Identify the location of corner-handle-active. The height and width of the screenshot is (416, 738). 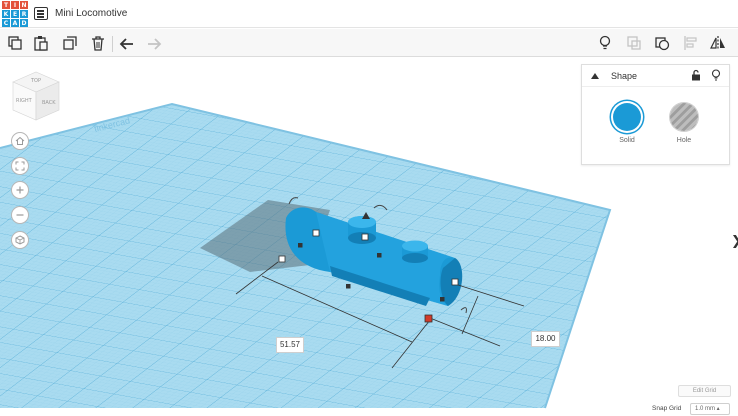
(428, 318).